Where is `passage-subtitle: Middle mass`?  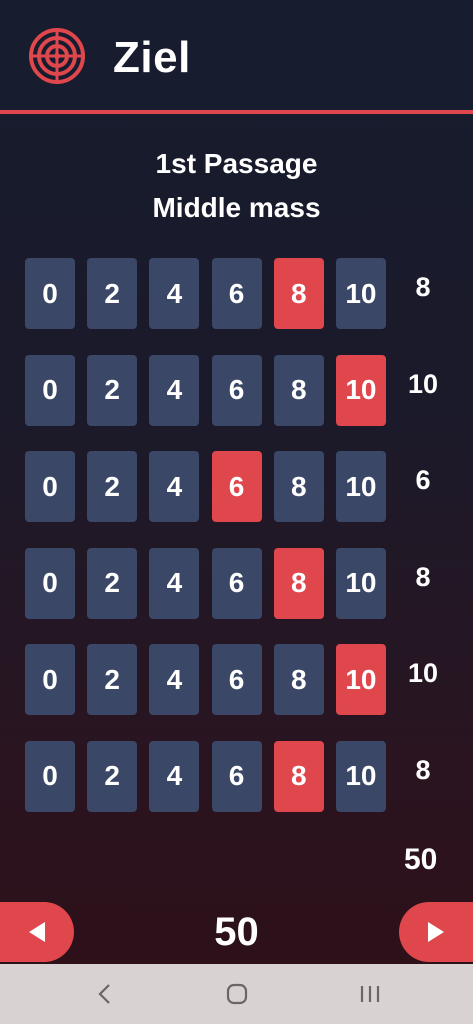 passage-subtitle: Middle mass is located at coordinates (236, 207).